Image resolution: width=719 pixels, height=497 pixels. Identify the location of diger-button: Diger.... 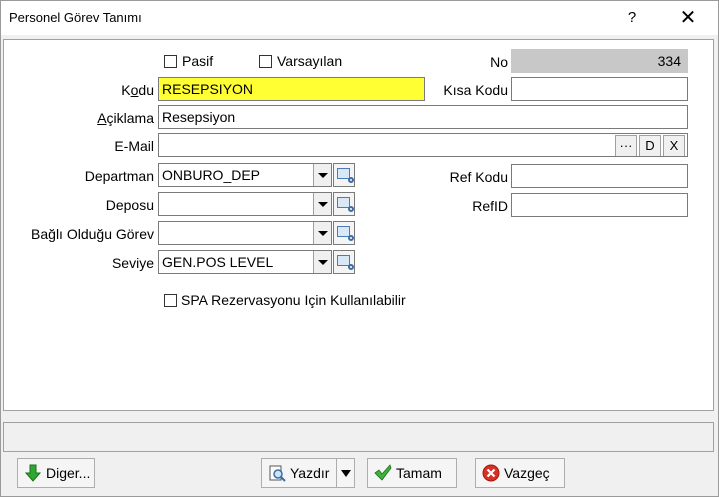
(56, 473).